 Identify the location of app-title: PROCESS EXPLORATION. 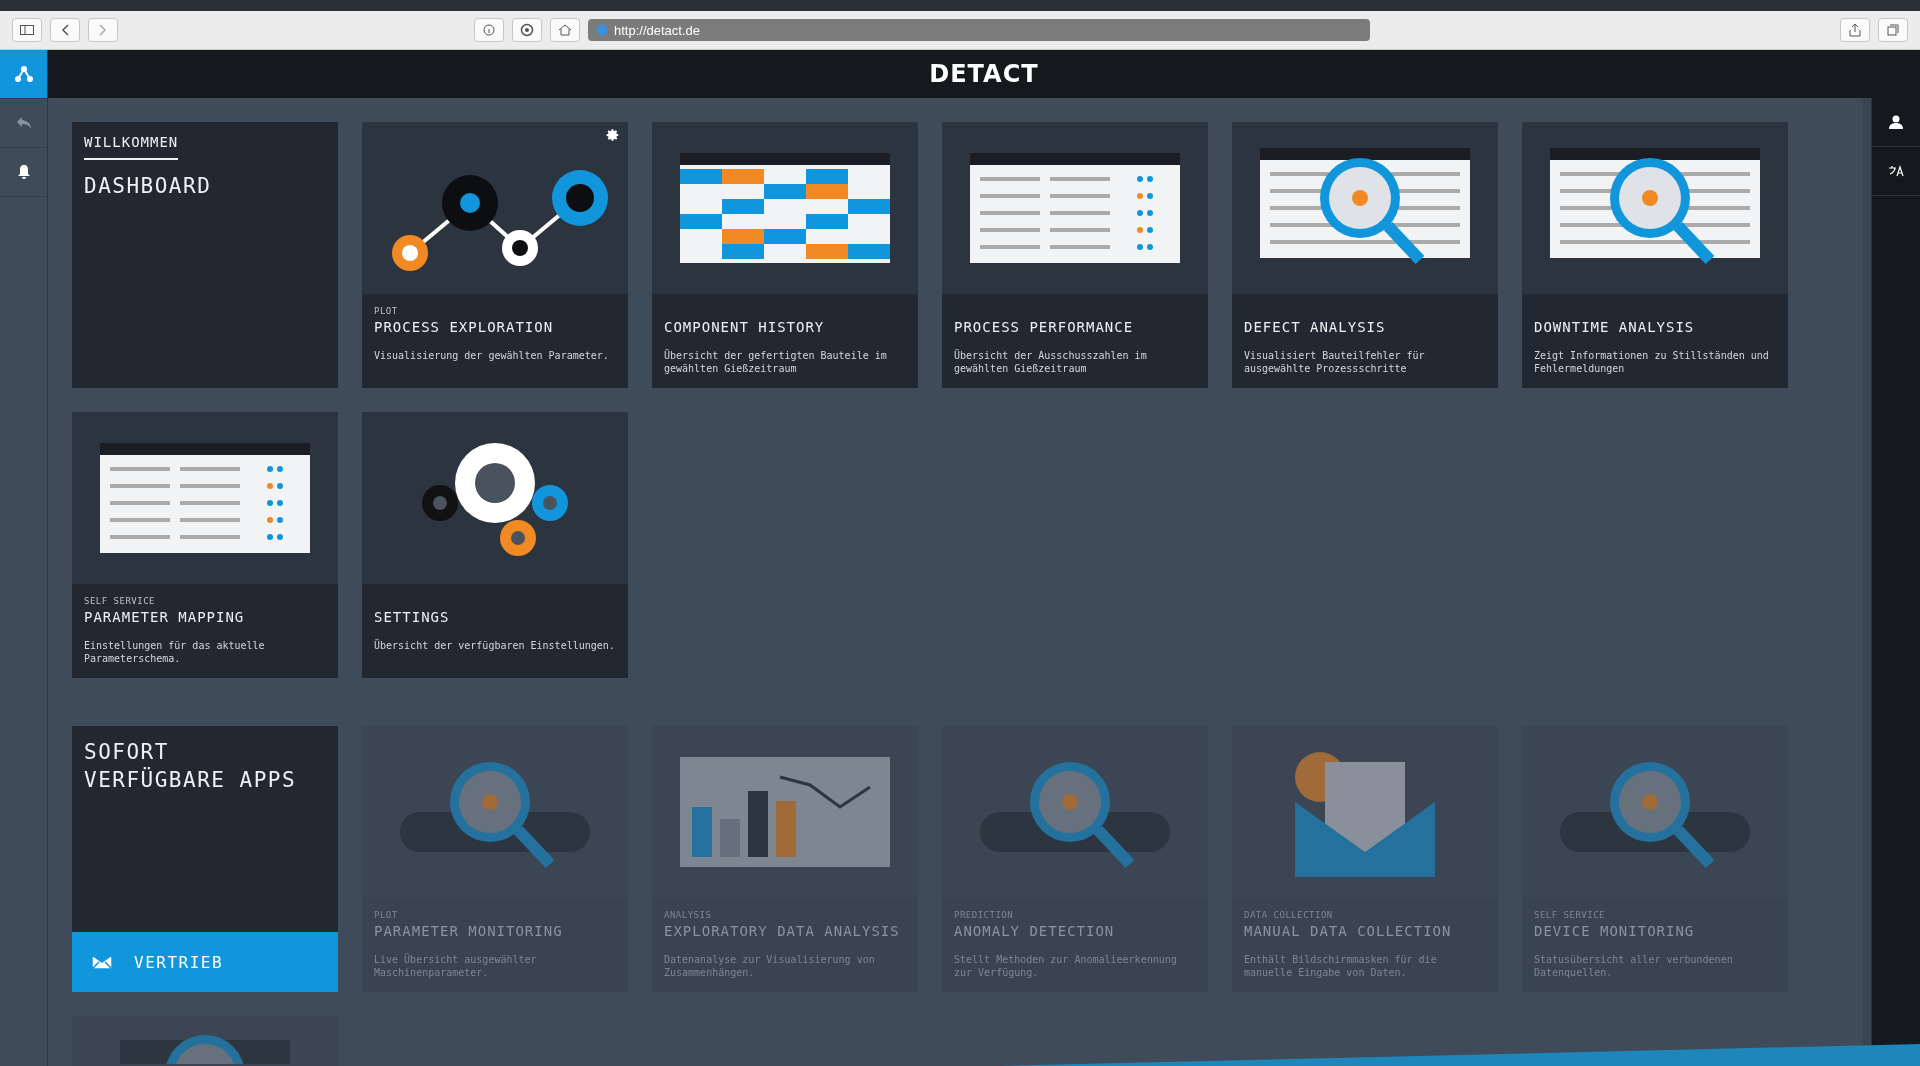
(464, 327).